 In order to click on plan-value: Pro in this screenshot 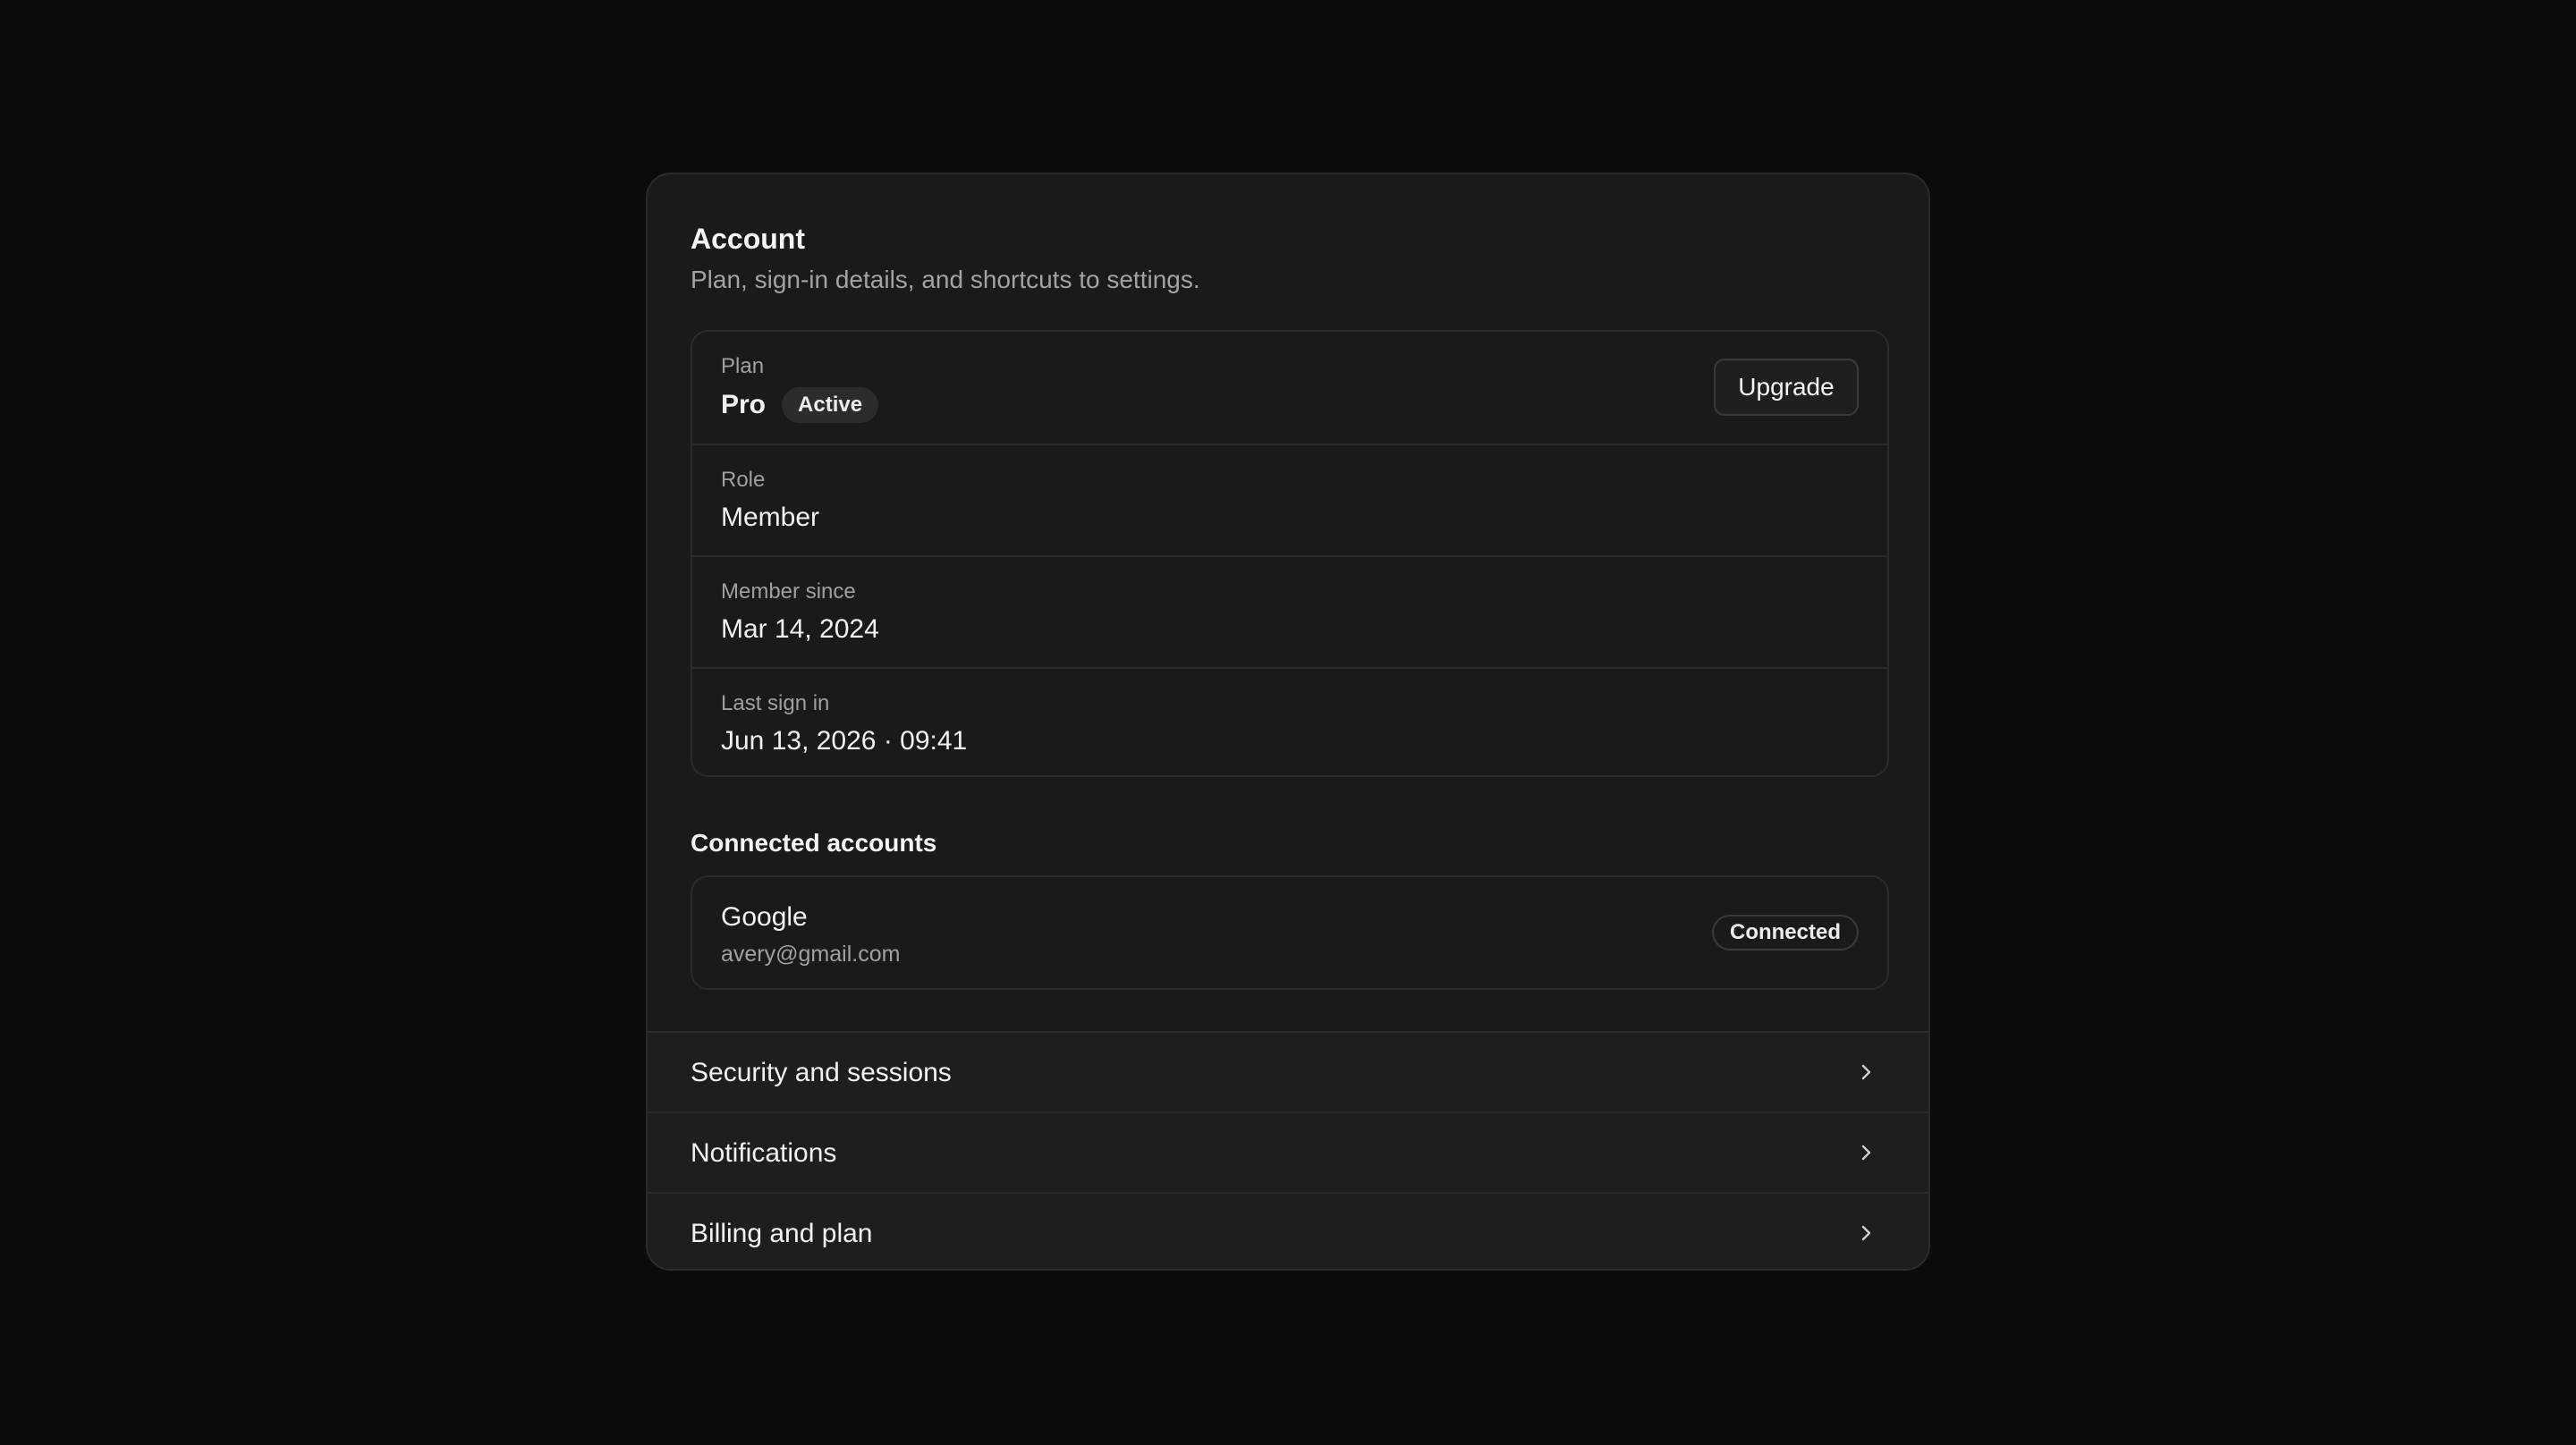, I will do `click(744, 404)`.